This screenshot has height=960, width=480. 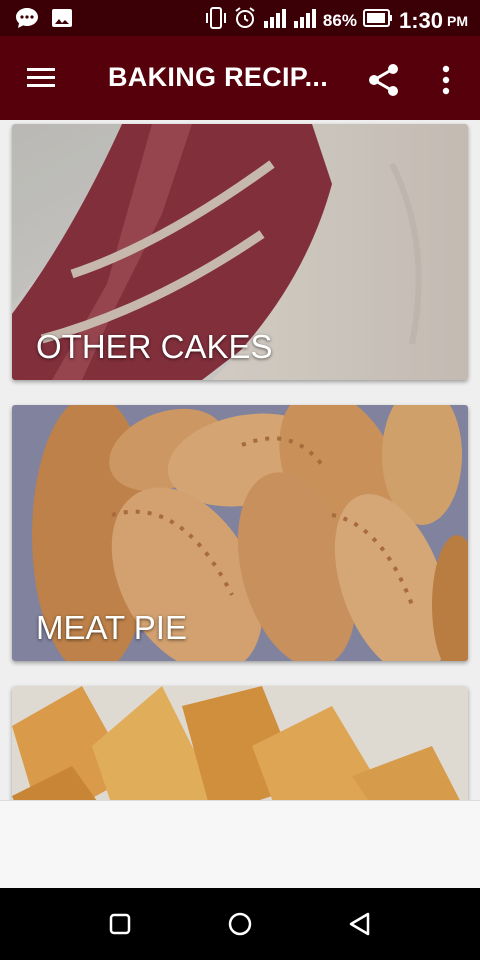 What do you see at coordinates (240, 844) in the screenshot?
I see `empty-footer-area` at bounding box center [240, 844].